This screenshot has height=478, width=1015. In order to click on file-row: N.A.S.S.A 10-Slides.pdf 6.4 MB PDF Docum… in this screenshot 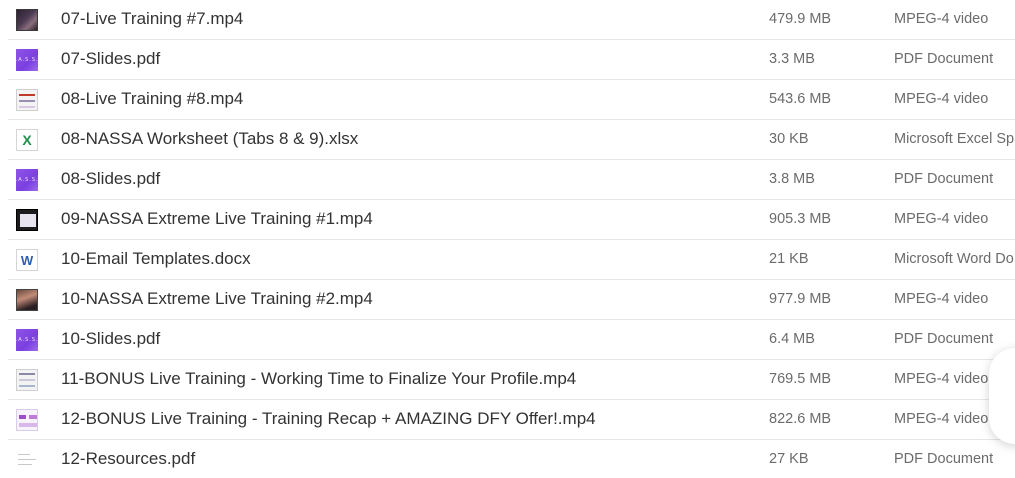, I will do `click(507, 340)`.